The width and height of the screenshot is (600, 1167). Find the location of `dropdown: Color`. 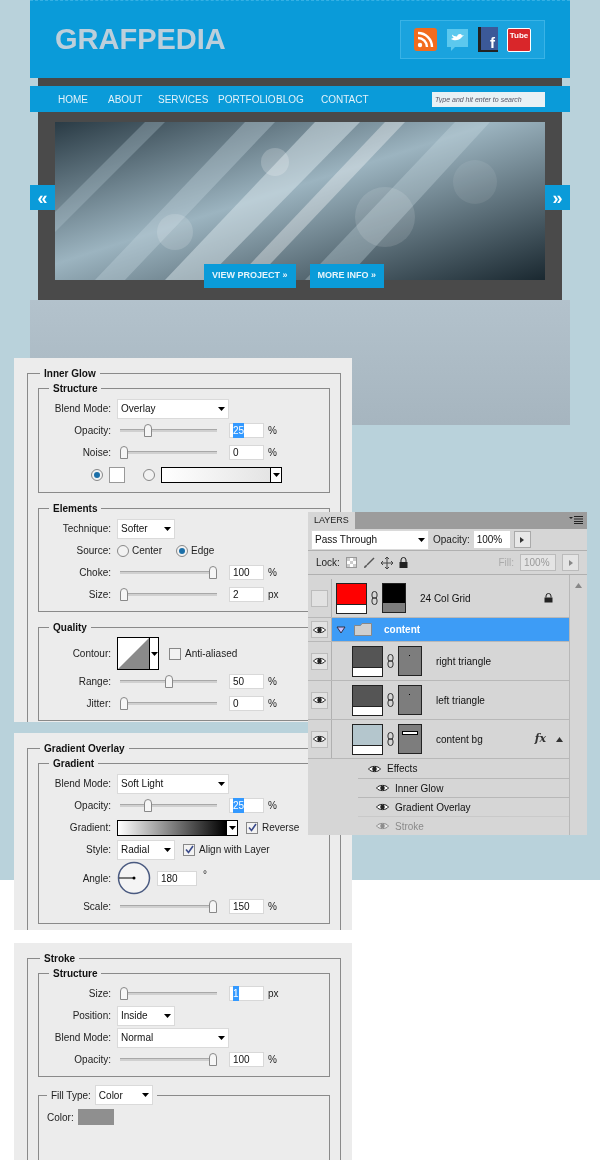

dropdown: Color is located at coordinates (123, 1095).